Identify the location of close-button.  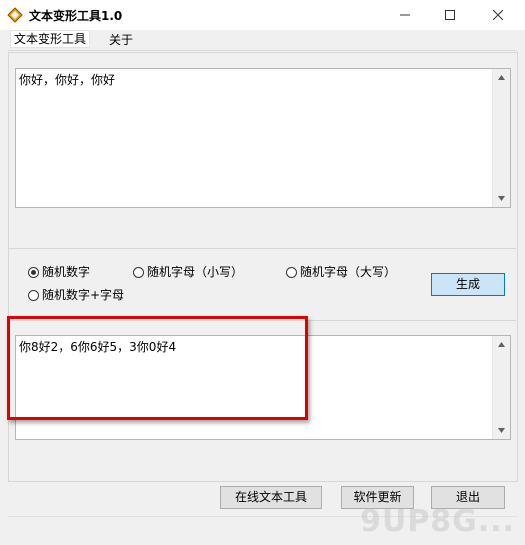
(498, 15).